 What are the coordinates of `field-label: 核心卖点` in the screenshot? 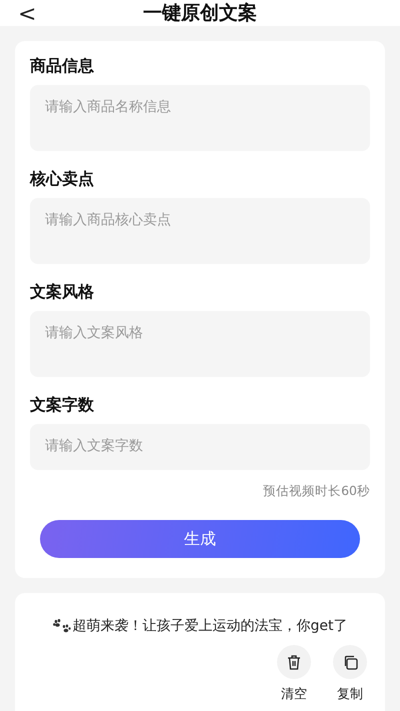 It's located at (62, 179).